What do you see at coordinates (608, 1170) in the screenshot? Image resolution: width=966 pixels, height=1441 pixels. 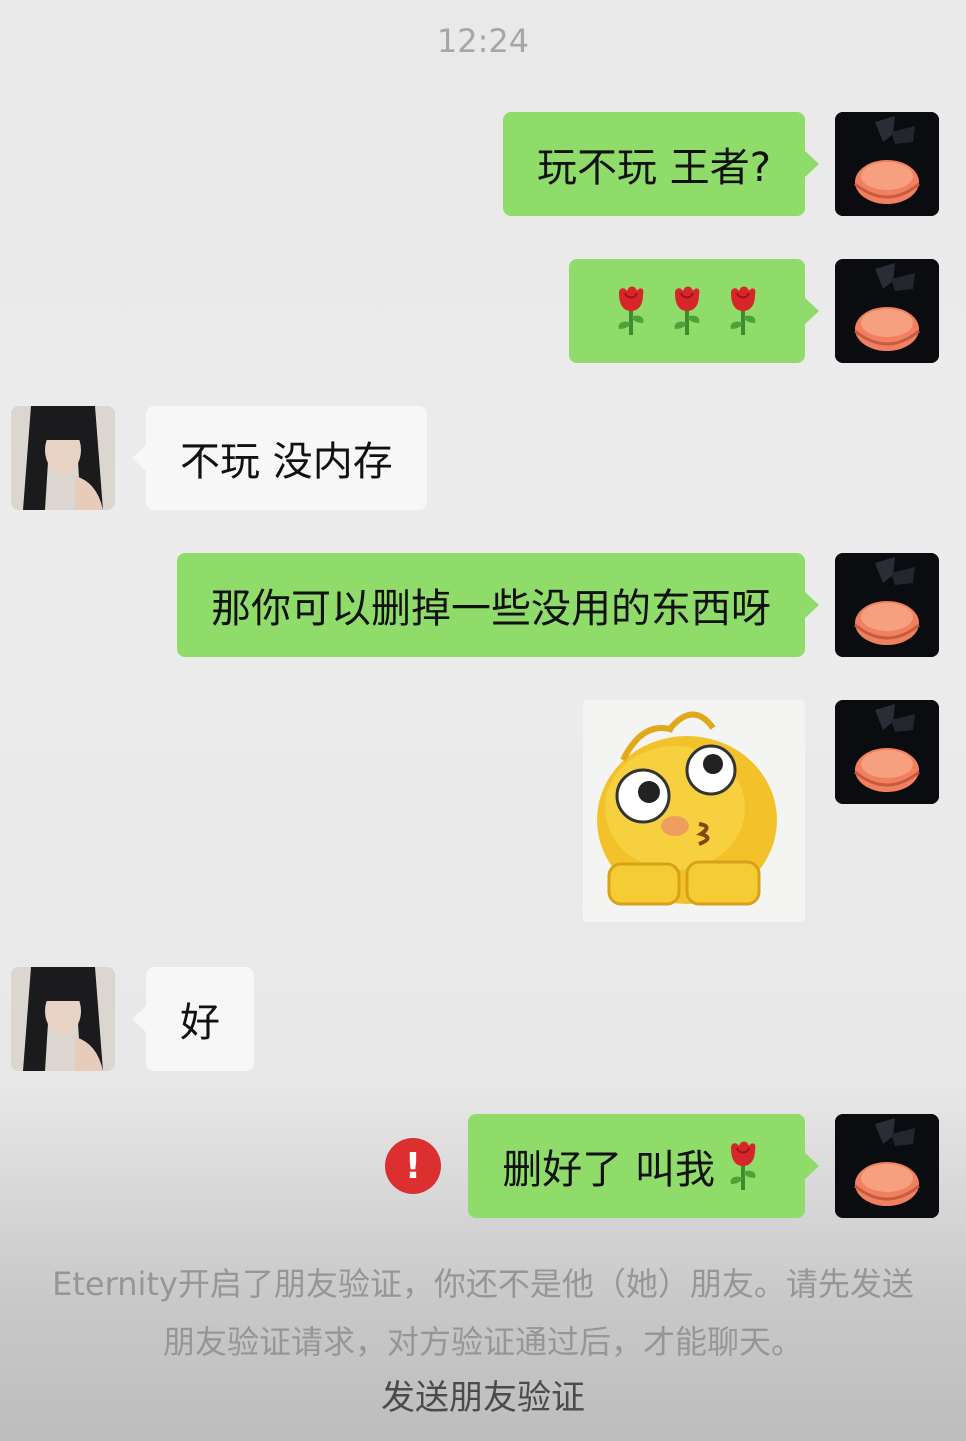 I see `message-text: 删好了 叫我` at bounding box center [608, 1170].